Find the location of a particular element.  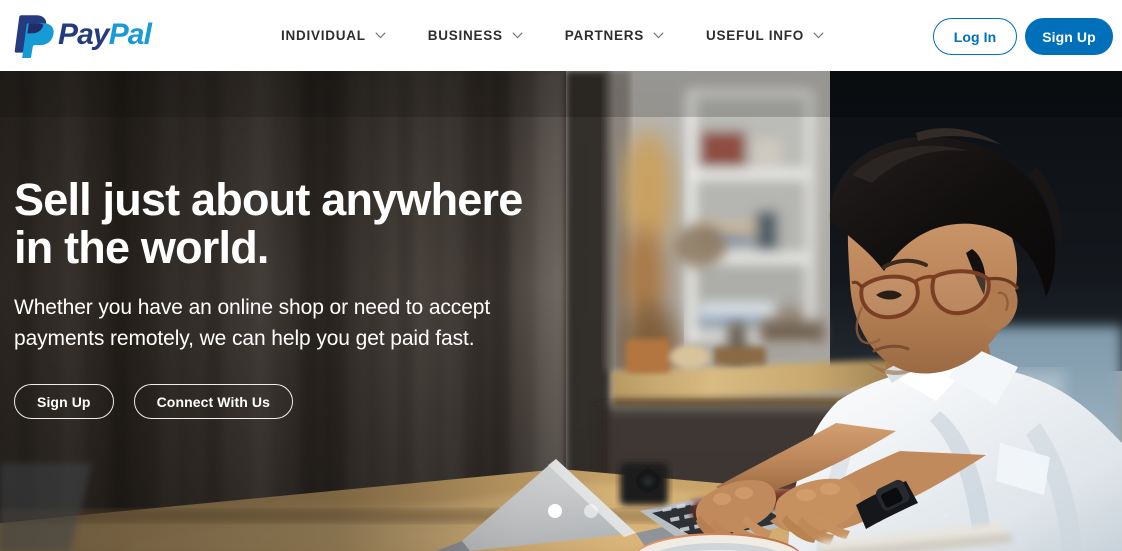

paypal-logo: PayPal is located at coordinates (83, 35).